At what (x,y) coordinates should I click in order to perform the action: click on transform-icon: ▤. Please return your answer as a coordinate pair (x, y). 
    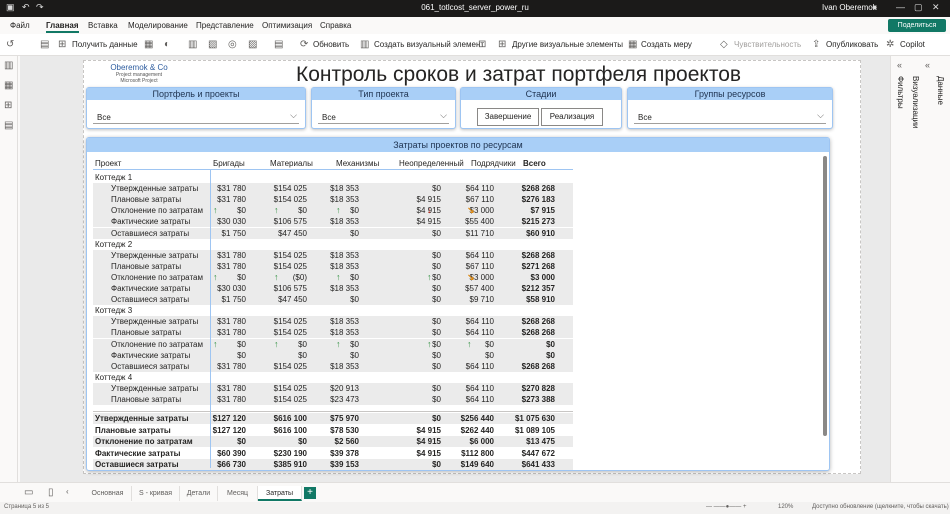
    Looking at the image, I should click on (278, 44).